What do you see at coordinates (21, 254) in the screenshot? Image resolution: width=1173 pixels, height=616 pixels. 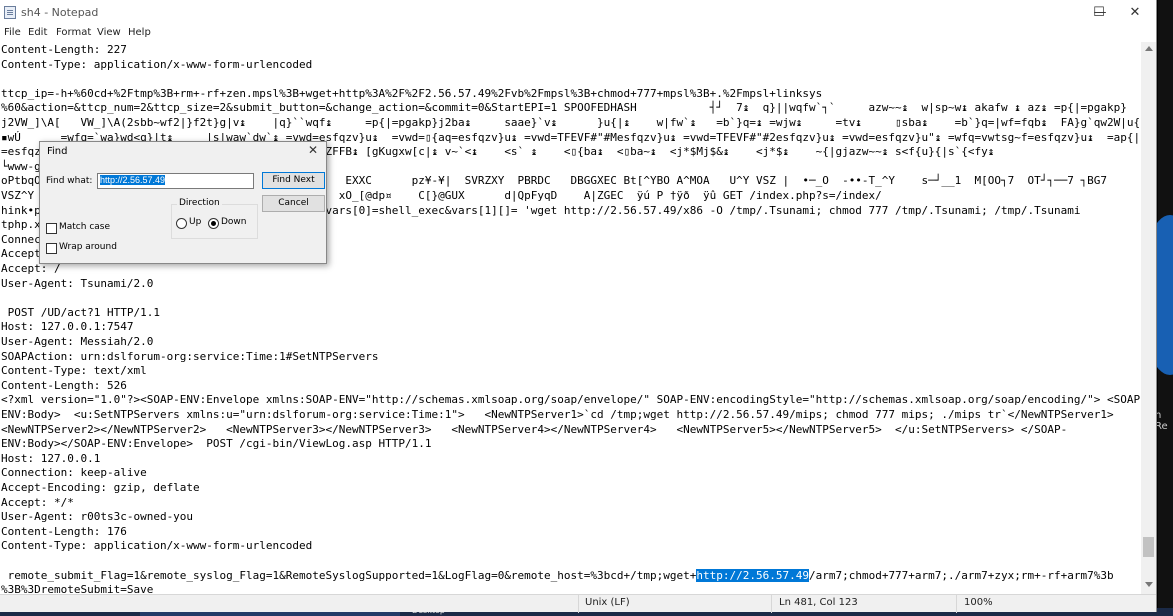 I see `text-line: Accept` at bounding box center [21, 254].